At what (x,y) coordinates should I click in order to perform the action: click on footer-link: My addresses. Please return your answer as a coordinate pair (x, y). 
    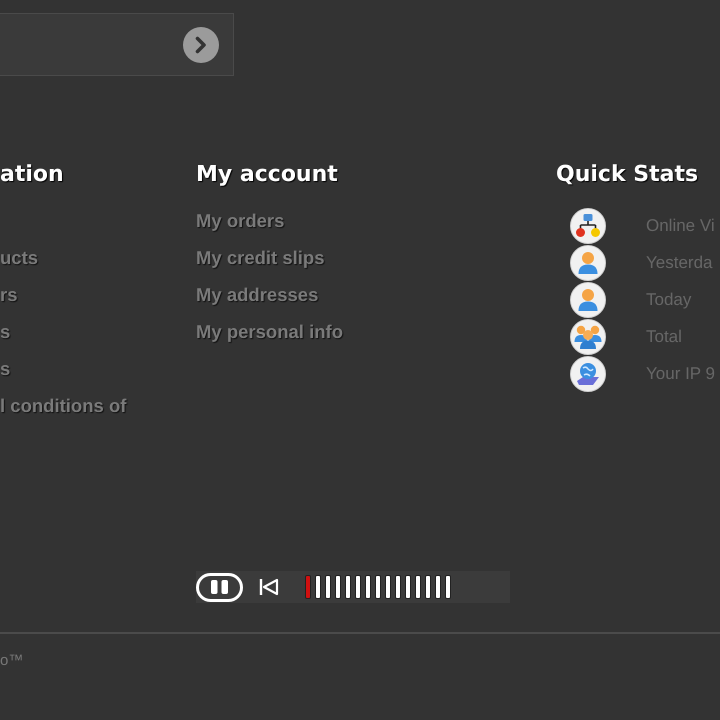
    Looking at the image, I should click on (257, 294).